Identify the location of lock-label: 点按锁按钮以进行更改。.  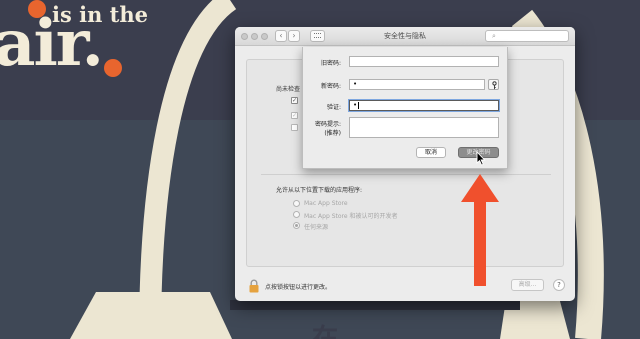
(298, 287).